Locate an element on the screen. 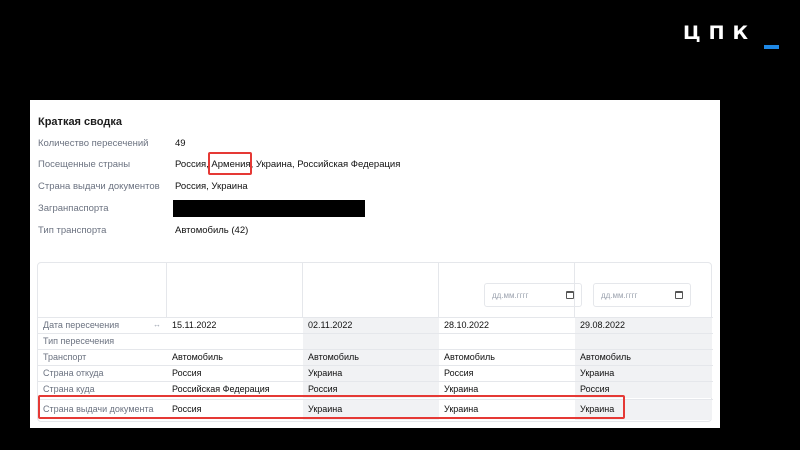  row-label: Тип пересечения is located at coordinates (79, 341).